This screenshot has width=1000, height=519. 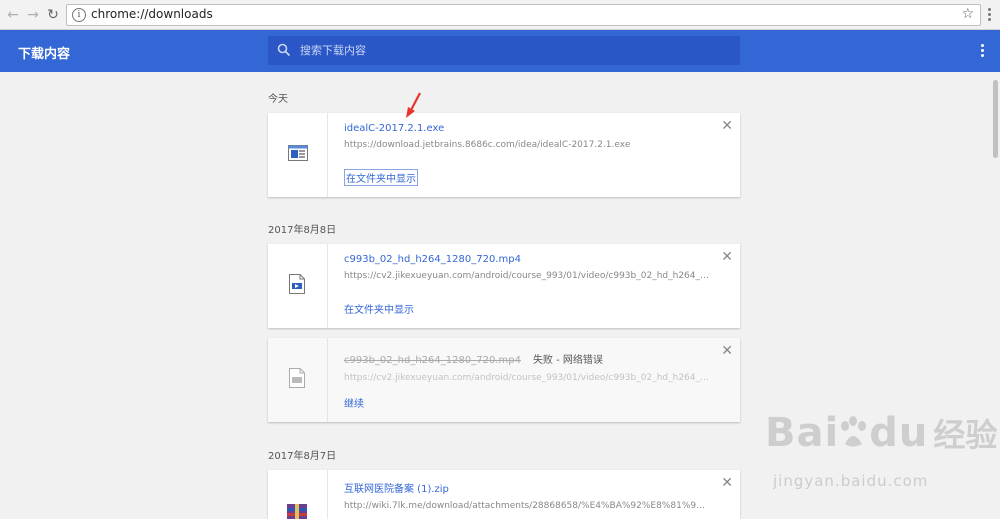 I want to click on downloads-header: 下载内容, so click(x=500, y=51).